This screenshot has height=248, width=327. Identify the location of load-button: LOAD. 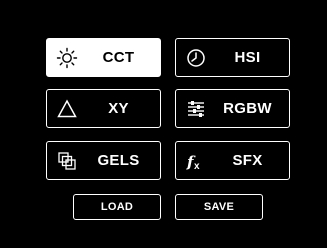
(117, 207).